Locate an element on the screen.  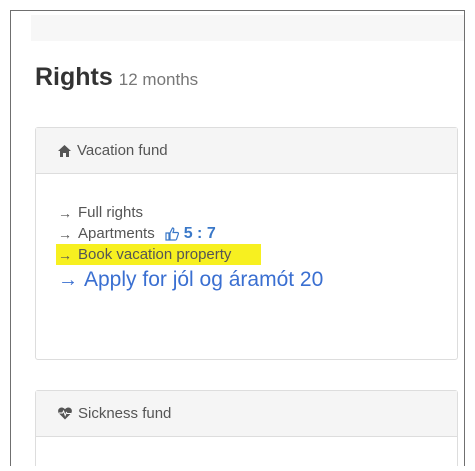
vacation-fund-title: Vacation fund is located at coordinates (122, 150).